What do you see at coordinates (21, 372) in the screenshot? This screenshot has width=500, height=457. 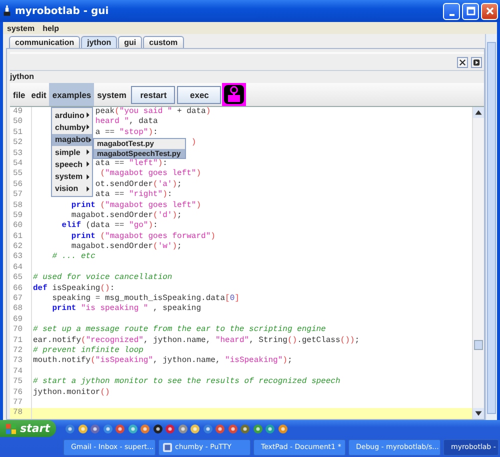 I see `line-number: 74` at bounding box center [21, 372].